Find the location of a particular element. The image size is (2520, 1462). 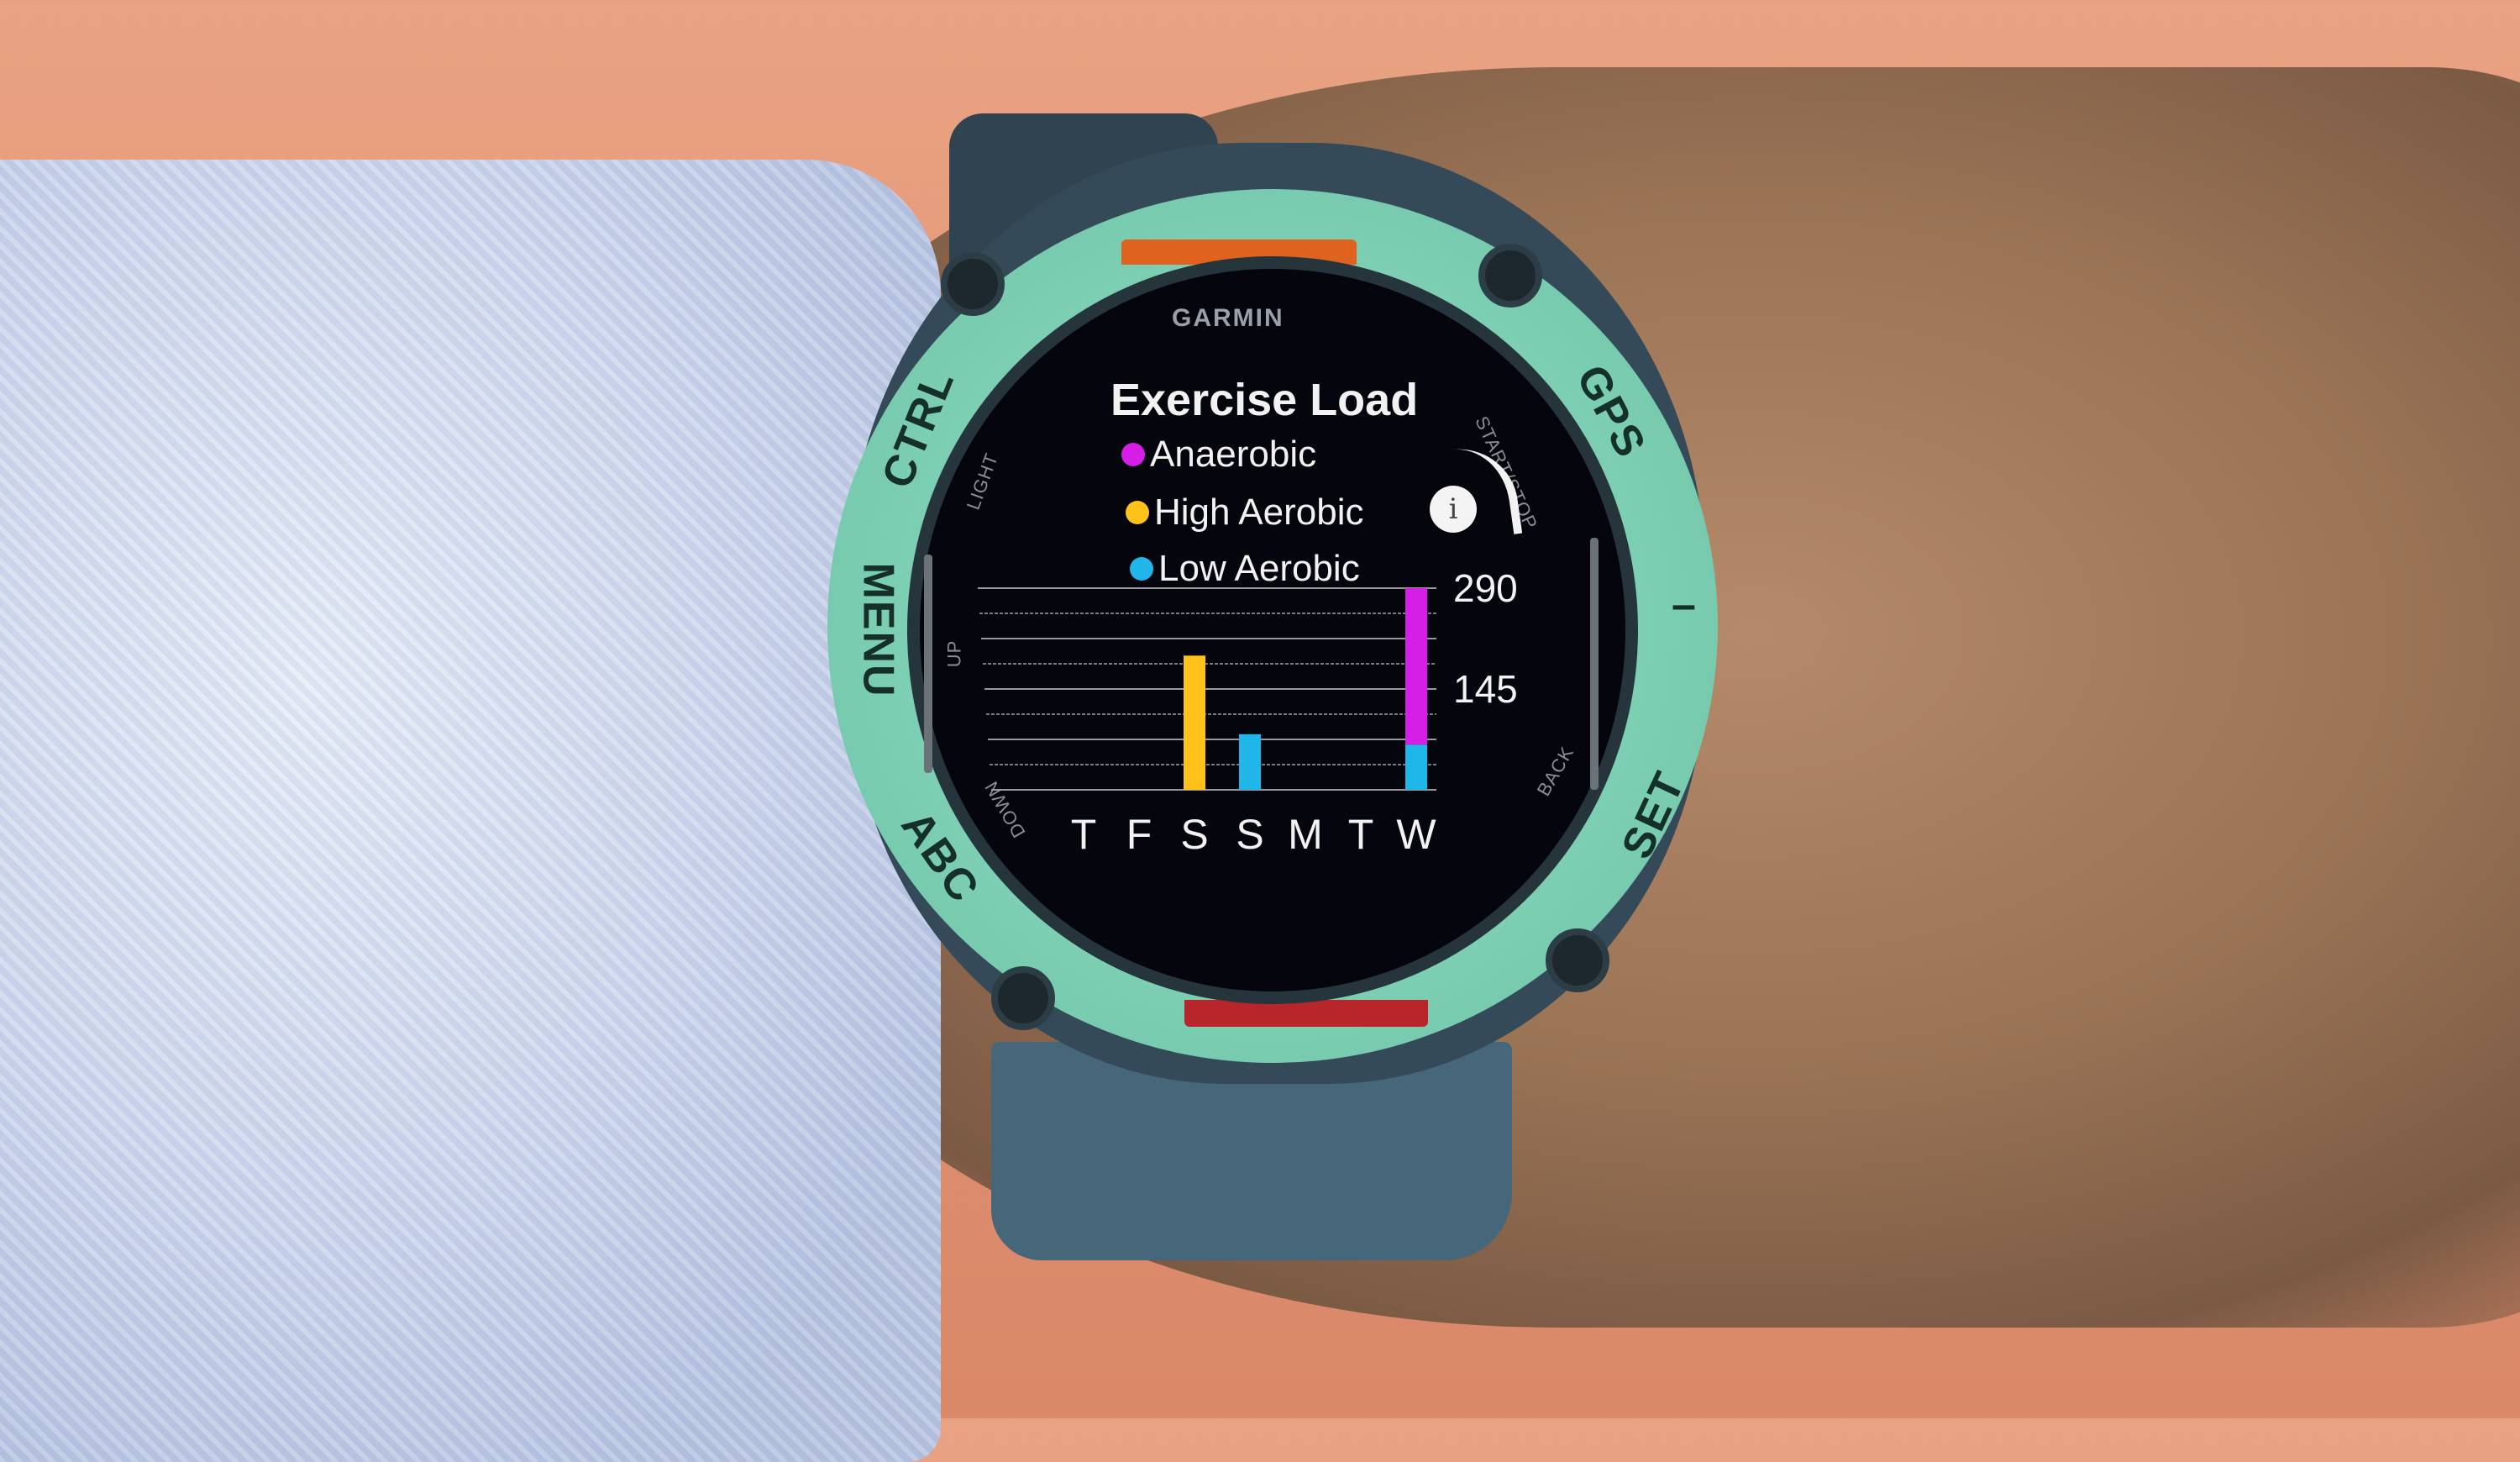

legend-dot-high-aerobic is located at coordinates (1137, 512).